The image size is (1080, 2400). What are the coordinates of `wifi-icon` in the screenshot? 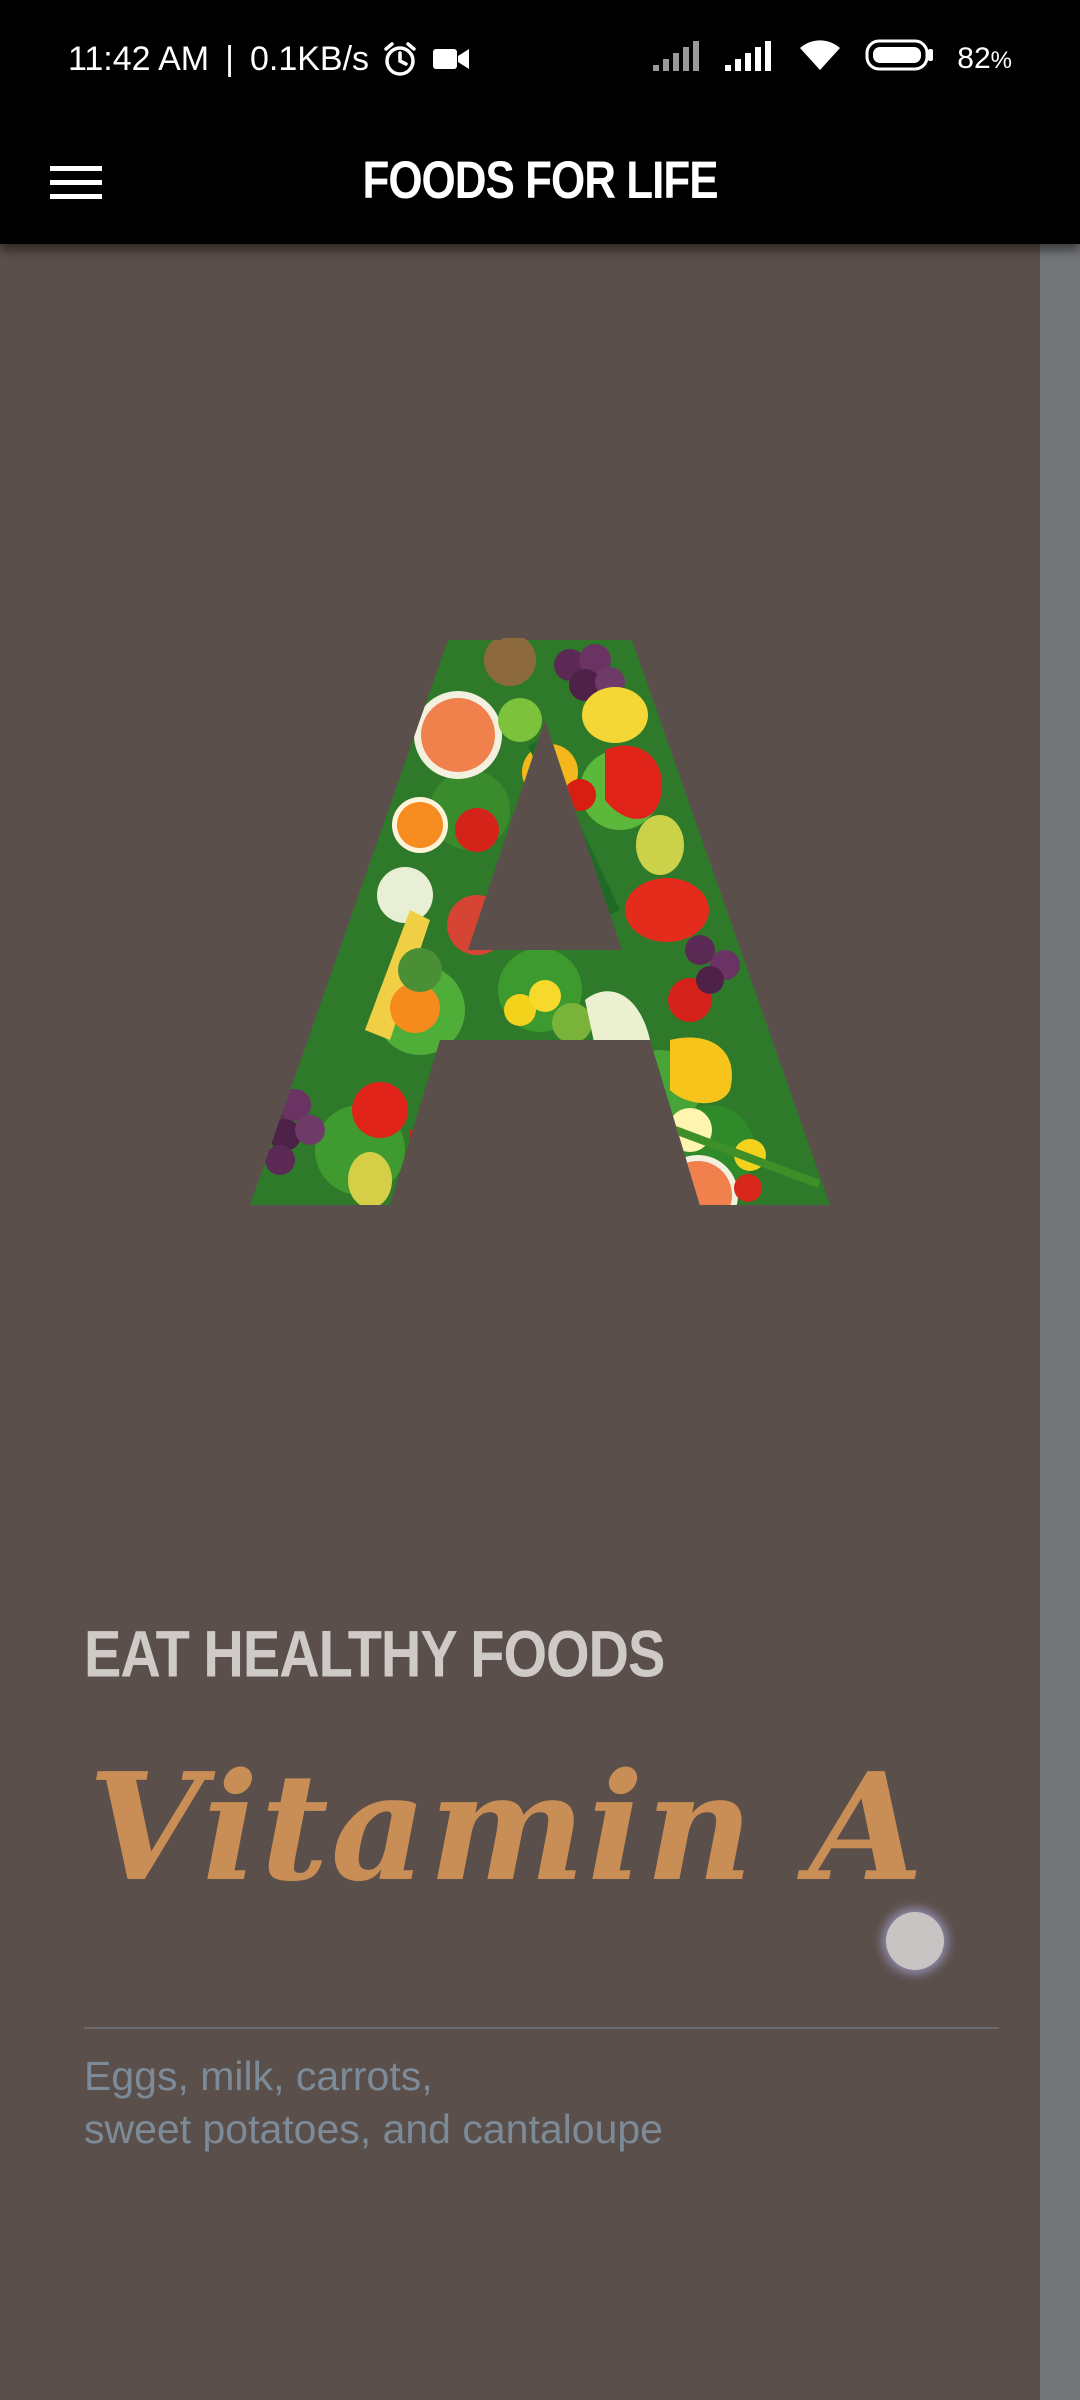 It's located at (820, 59).